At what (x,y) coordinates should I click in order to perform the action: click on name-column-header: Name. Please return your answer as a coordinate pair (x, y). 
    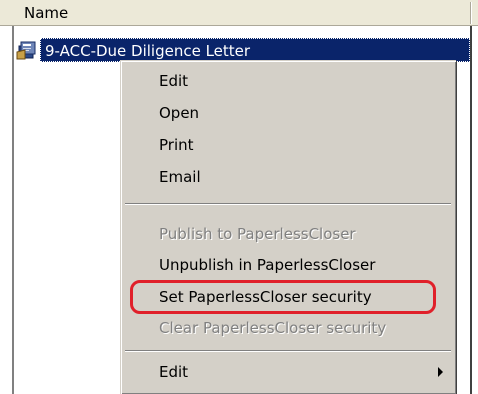
    Looking at the image, I should click on (46, 13).